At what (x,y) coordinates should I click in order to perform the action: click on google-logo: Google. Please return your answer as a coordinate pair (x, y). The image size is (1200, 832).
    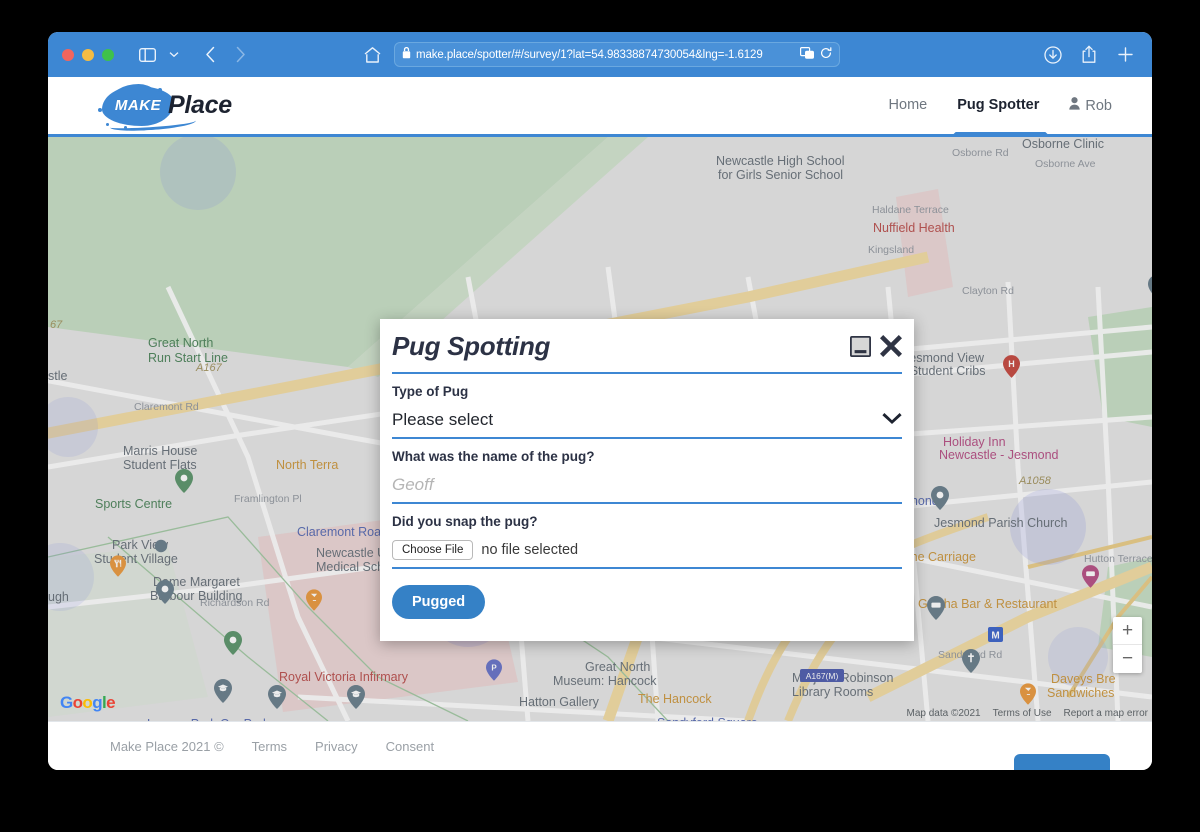
    Looking at the image, I should click on (88, 702).